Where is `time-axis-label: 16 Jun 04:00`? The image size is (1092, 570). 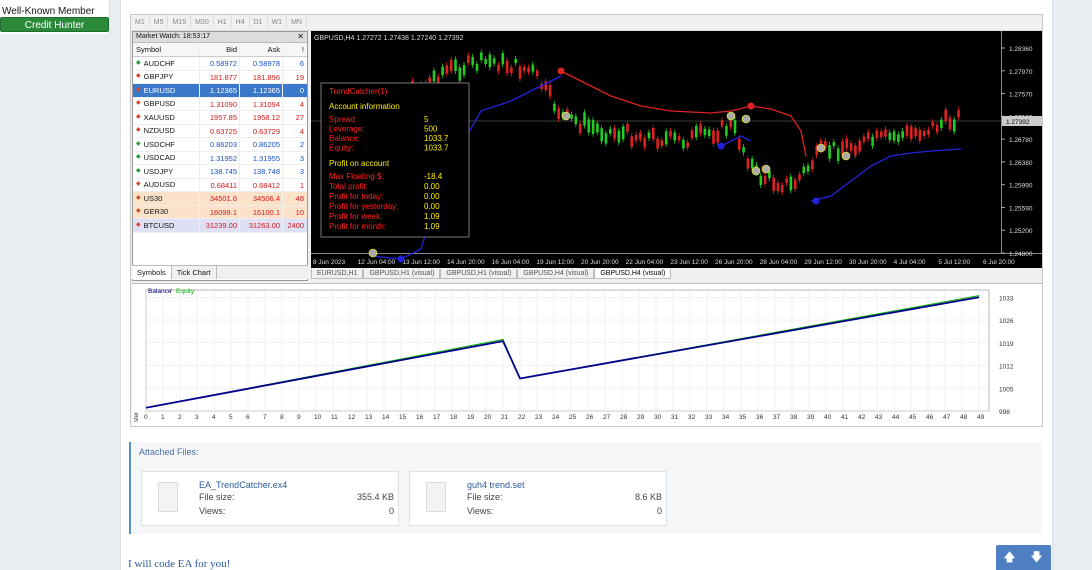 time-axis-label: 16 Jun 04:00 is located at coordinates (511, 262).